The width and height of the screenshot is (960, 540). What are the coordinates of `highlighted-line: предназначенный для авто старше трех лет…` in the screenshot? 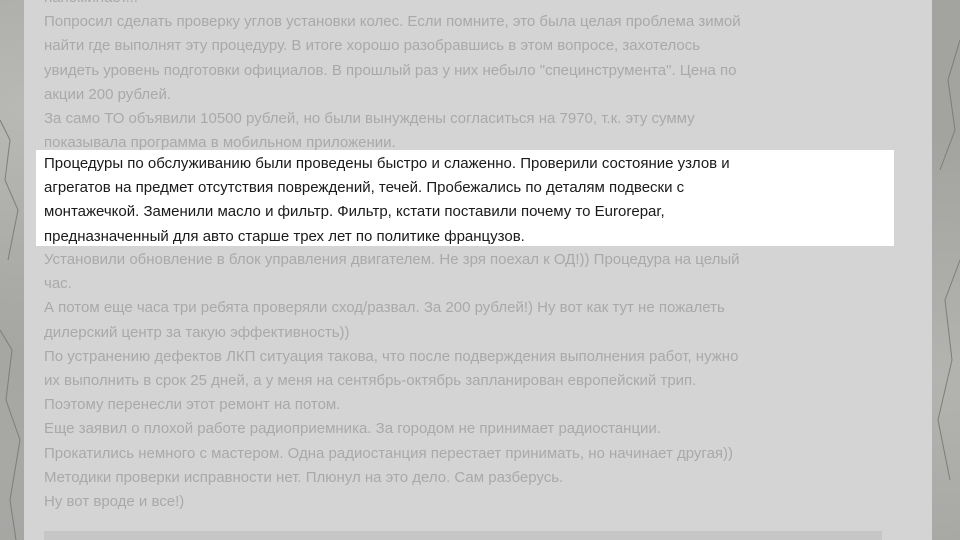 It's located at (284, 236).